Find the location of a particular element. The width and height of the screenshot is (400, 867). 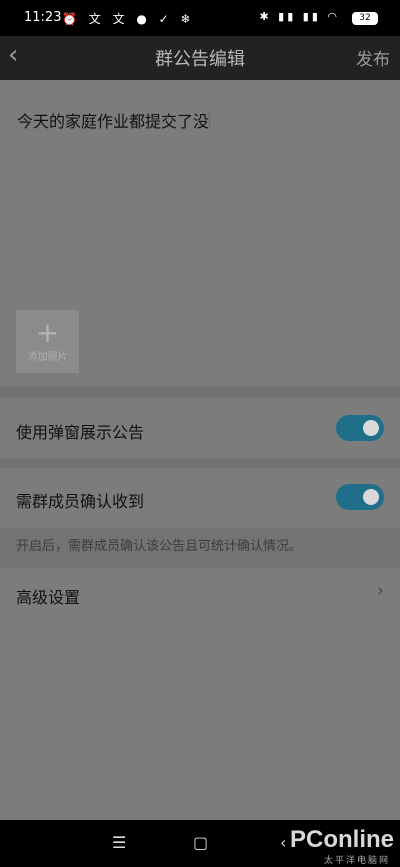

watermark-logo: PConline is located at coordinates (341, 839).